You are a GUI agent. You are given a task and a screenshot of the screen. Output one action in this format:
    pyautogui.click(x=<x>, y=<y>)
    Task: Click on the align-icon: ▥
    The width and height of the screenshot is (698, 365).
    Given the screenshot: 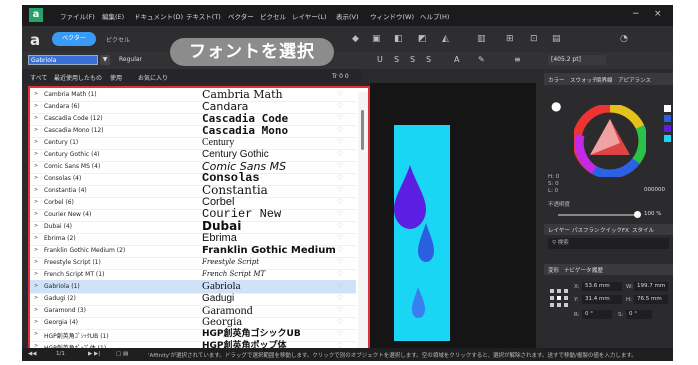 What is the action you would take?
    pyautogui.click(x=481, y=39)
    